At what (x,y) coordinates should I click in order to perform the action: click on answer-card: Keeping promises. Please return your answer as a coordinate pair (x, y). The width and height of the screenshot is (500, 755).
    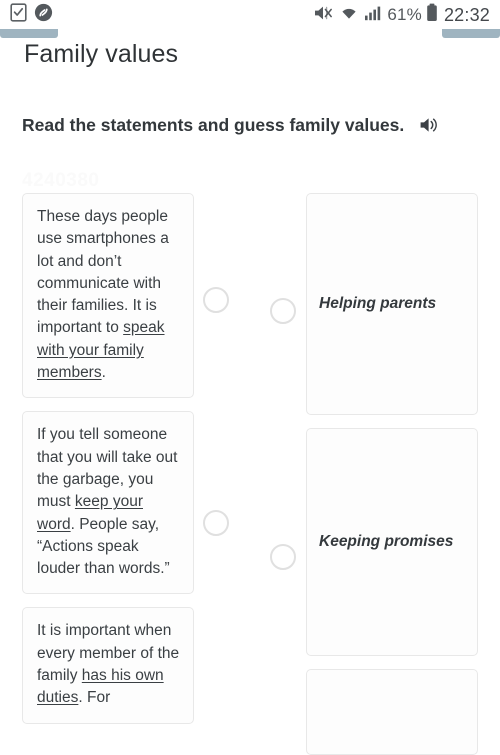
    Looking at the image, I should click on (392, 542).